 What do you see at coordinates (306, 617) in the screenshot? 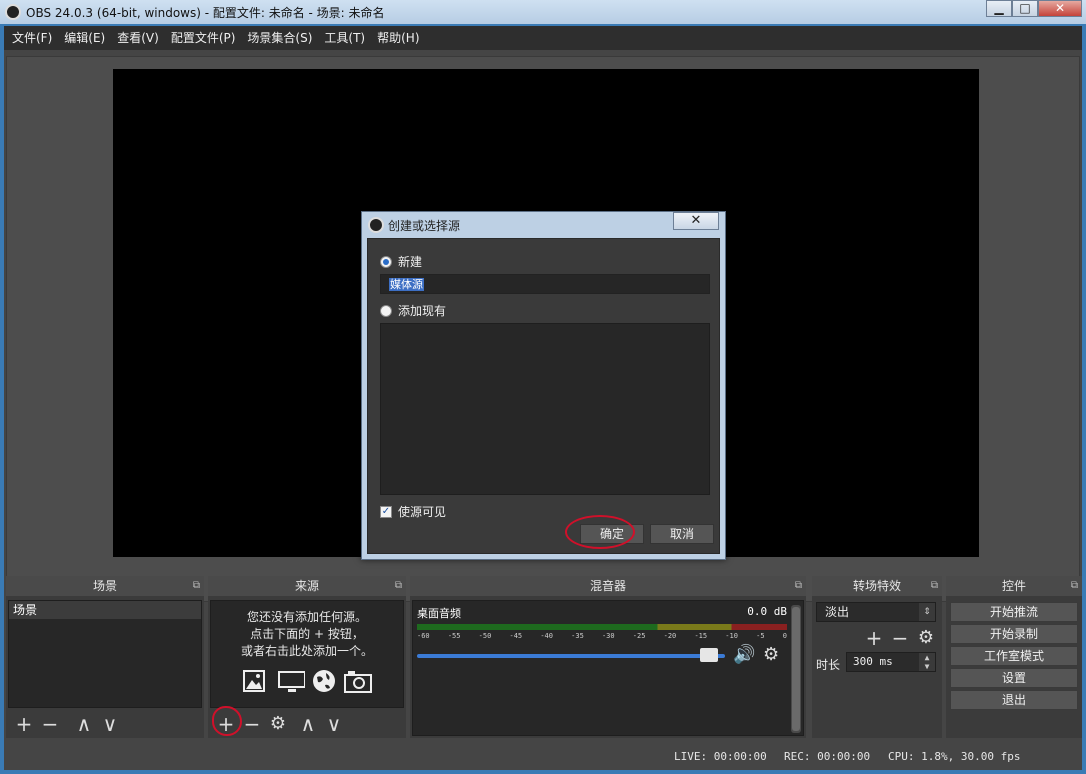
I see `hint-line: 您还没有添加任何源。` at bounding box center [306, 617].